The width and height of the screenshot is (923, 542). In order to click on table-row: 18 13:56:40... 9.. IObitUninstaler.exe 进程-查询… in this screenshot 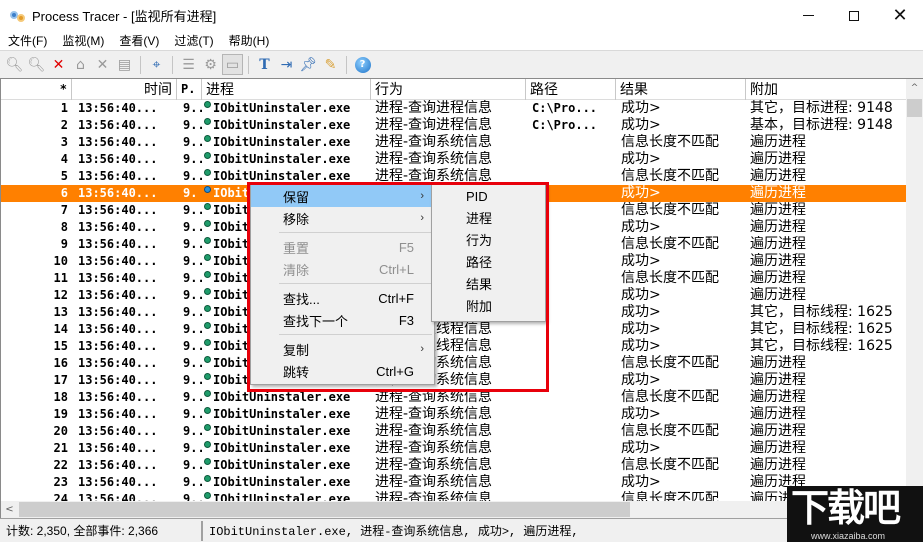, I will do `click(454, 397)`.